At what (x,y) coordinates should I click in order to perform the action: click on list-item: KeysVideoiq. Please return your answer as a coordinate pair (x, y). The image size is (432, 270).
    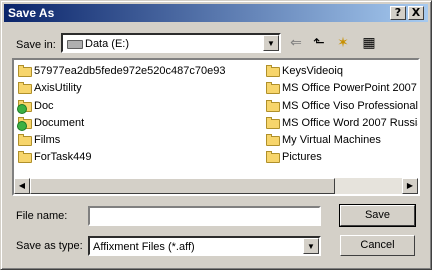
    Looking at the image, I should click on (341, 71).